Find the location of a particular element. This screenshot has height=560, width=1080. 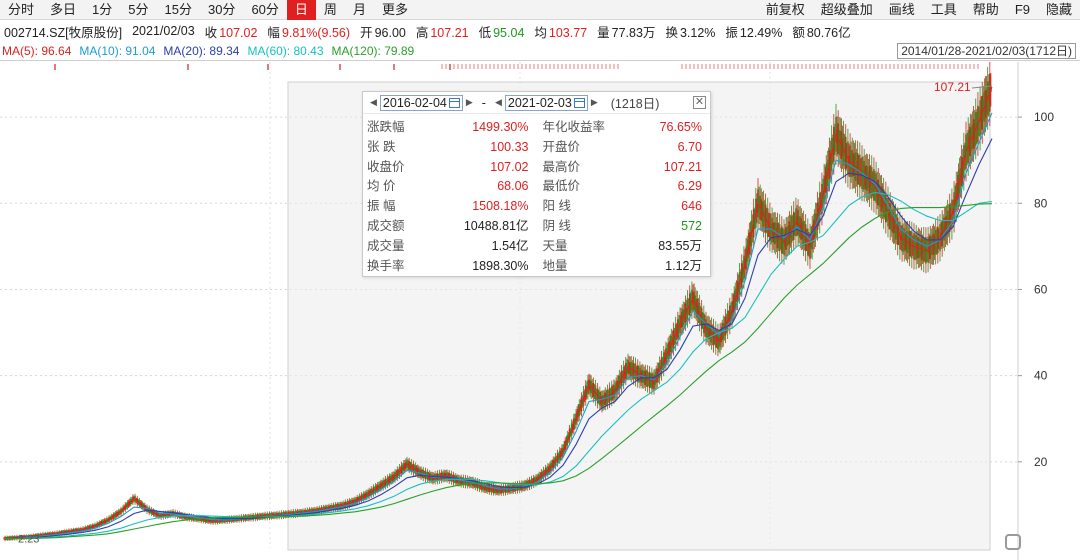

tool-menu-item: 画线 is located at coordinates (902, 10).